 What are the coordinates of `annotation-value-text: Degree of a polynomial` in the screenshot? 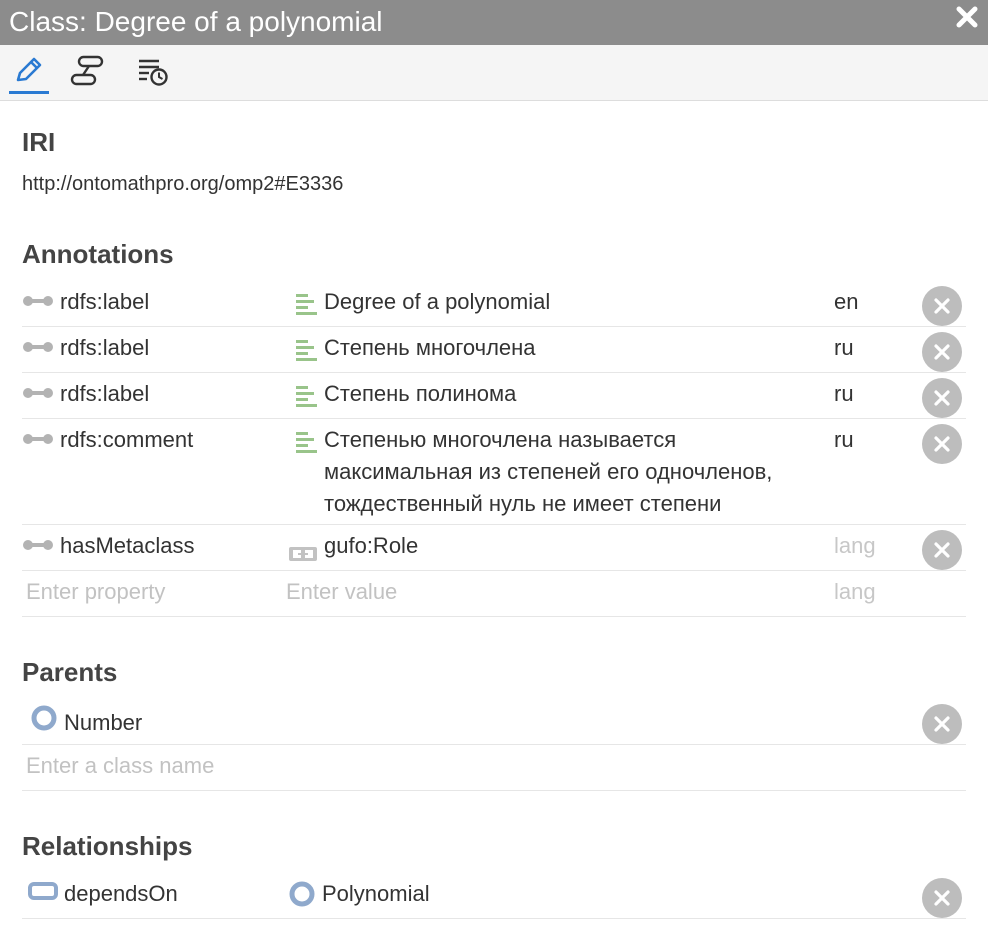 It's located at (437, 301).